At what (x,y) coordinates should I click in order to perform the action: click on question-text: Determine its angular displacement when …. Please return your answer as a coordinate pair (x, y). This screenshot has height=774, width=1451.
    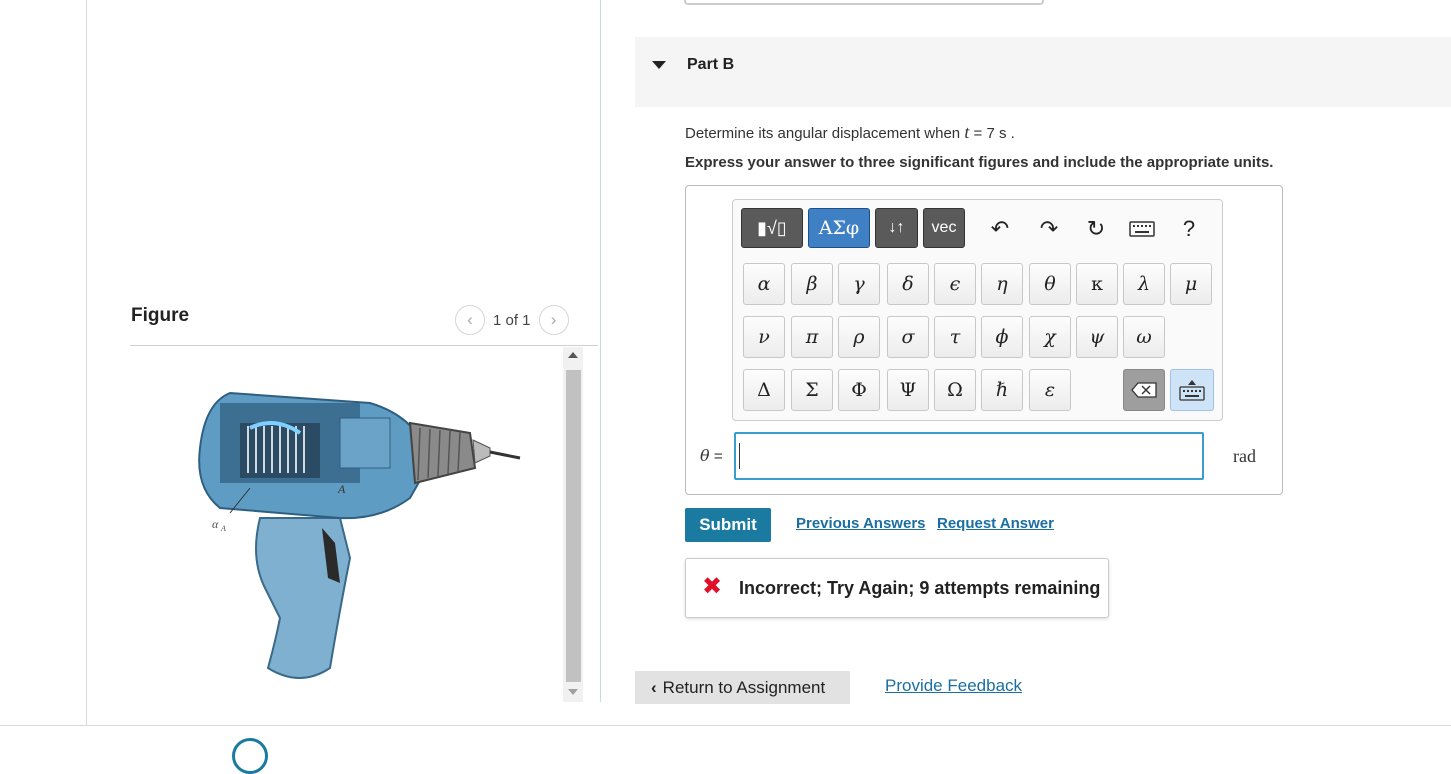
    Looking at the image, I should click on (850, 132).